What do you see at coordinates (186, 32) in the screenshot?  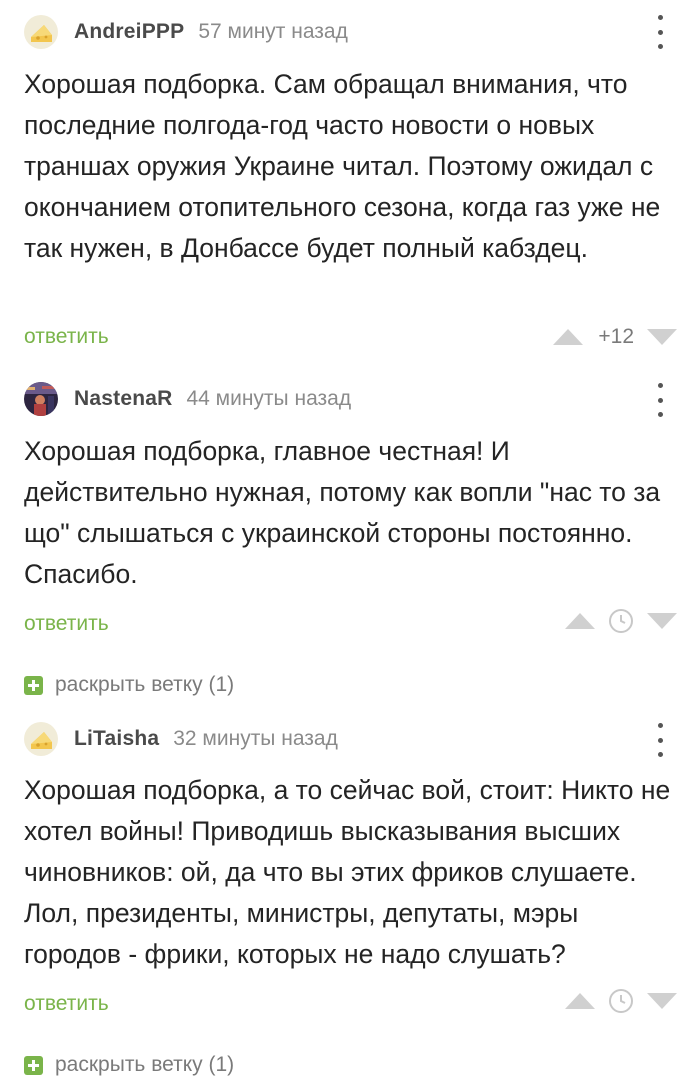 I see `comment-header: AndreiPPP 57 минут назад` at bounding box center [186, 32].